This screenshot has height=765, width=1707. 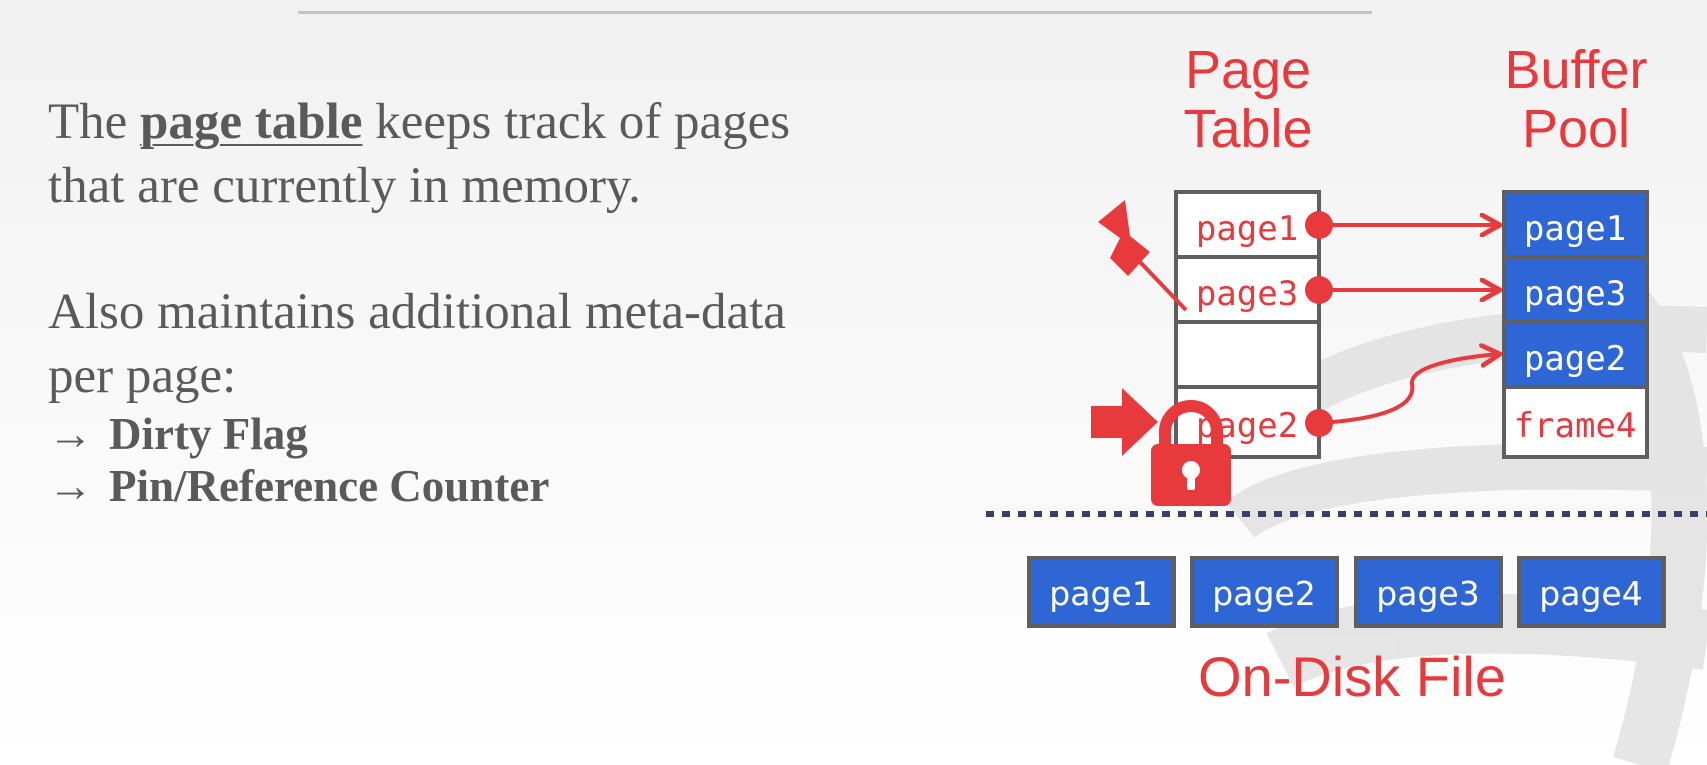 I want to click on page-table-entry-label: page3, so click(x=1247, y=294).